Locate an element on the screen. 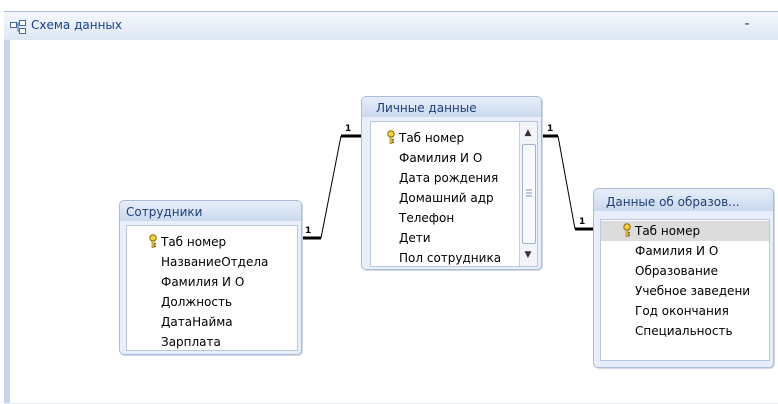  window-title: Схема данных is located at coordinates (77, 25).